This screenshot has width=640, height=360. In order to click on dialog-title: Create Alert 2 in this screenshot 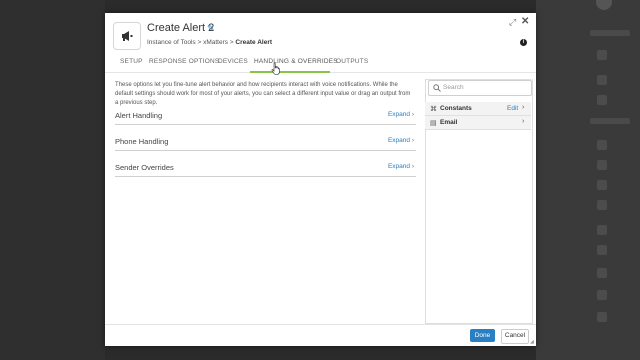, I will do `click(181, 28)`.